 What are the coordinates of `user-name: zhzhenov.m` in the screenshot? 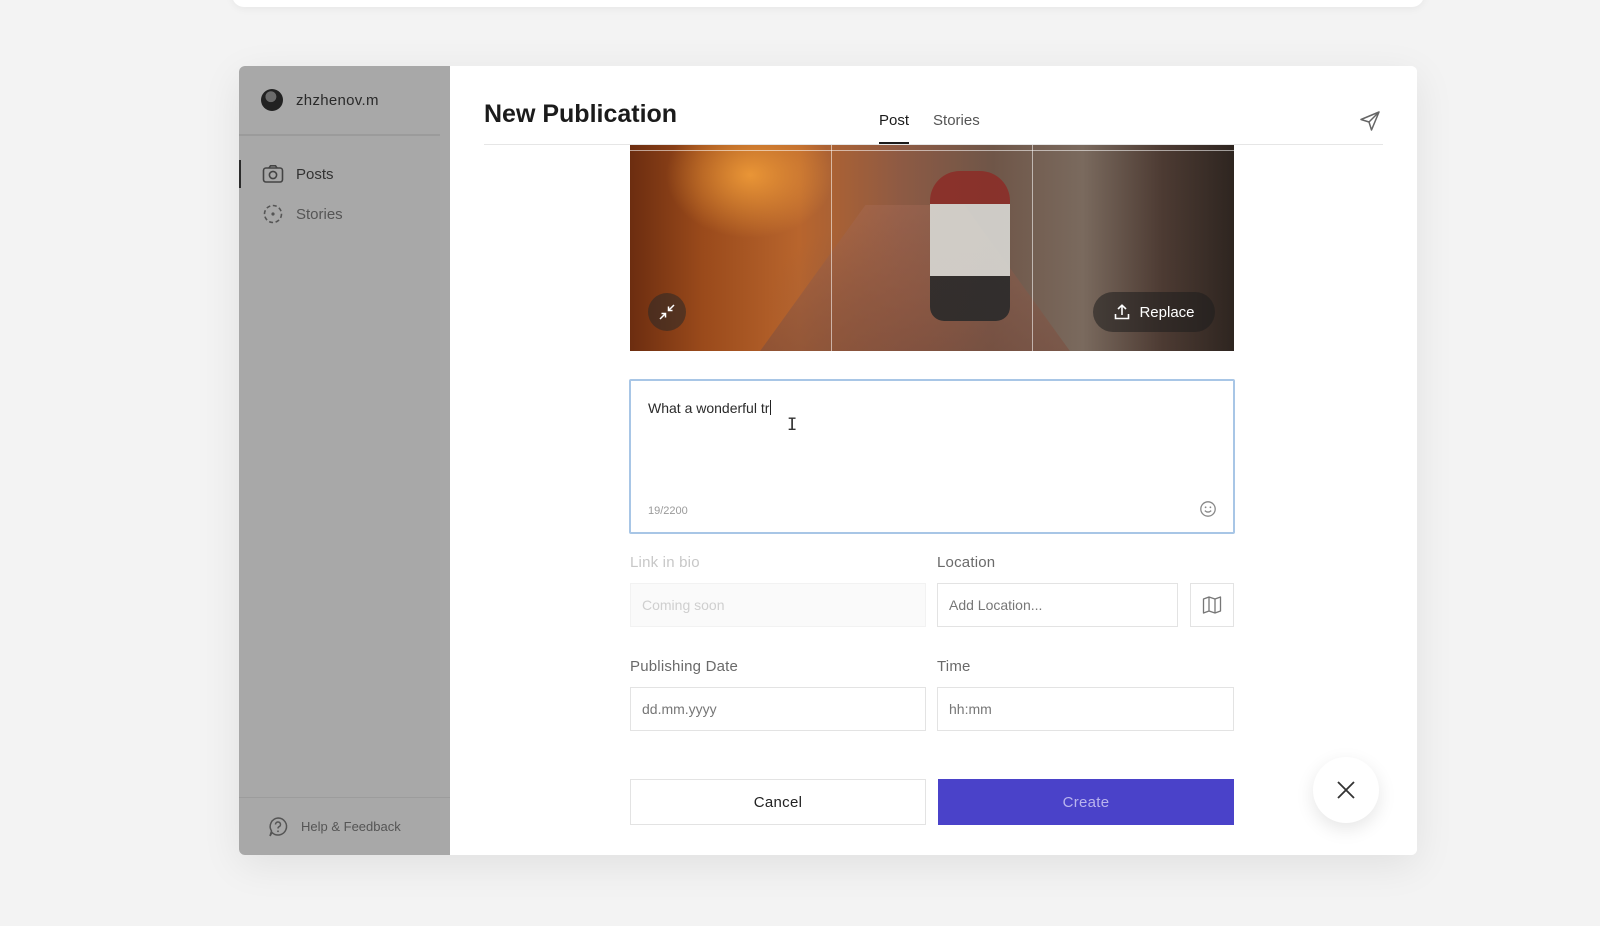 It's located at (337, 100).